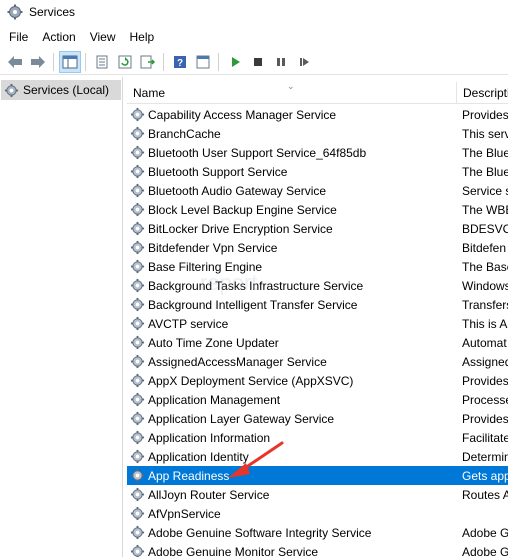  What do you see at coordinates (292, 133) in the screenshot?
I see `service-name-cell: BranchCache` at bounding box center [292, 133].